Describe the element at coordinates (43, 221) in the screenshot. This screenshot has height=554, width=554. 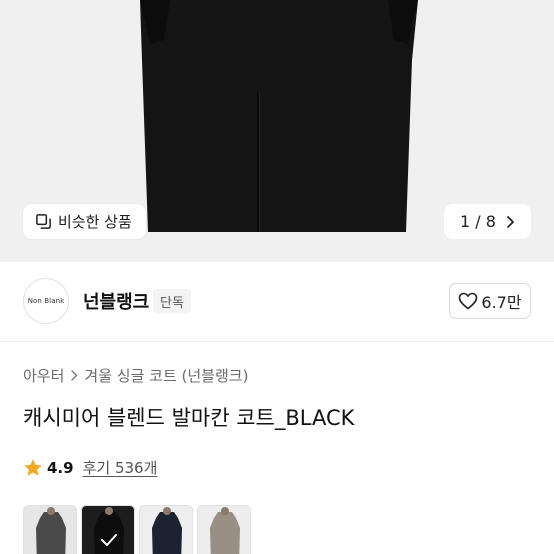
I see `similar-icon` at that location.